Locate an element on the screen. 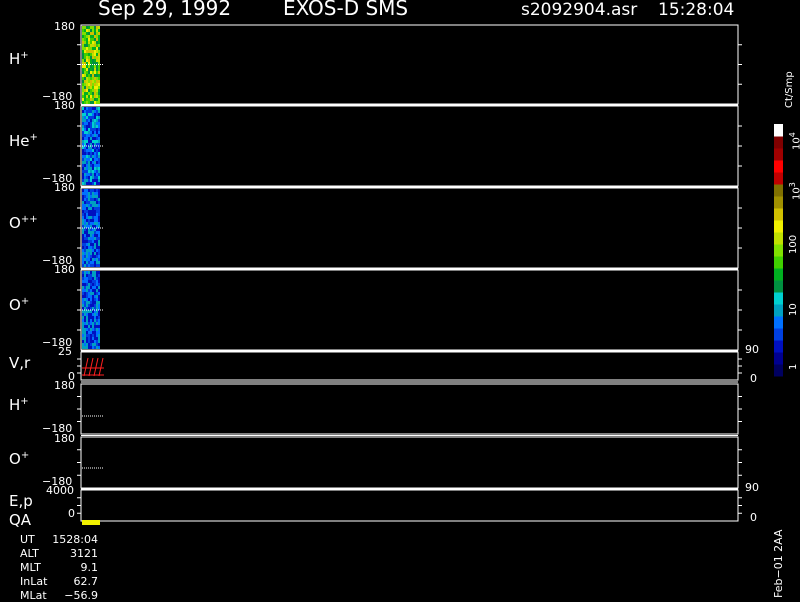  info-value: 3121 is located at coordinates (84, 553).